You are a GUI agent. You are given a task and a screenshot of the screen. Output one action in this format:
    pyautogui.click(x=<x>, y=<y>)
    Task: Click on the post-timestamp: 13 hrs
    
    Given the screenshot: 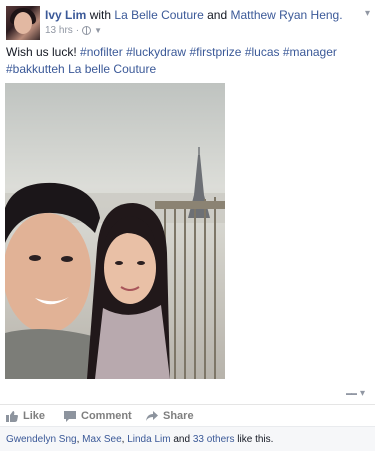 What is the action you would take?
    pyautogui.click(x=59, y=30)
    